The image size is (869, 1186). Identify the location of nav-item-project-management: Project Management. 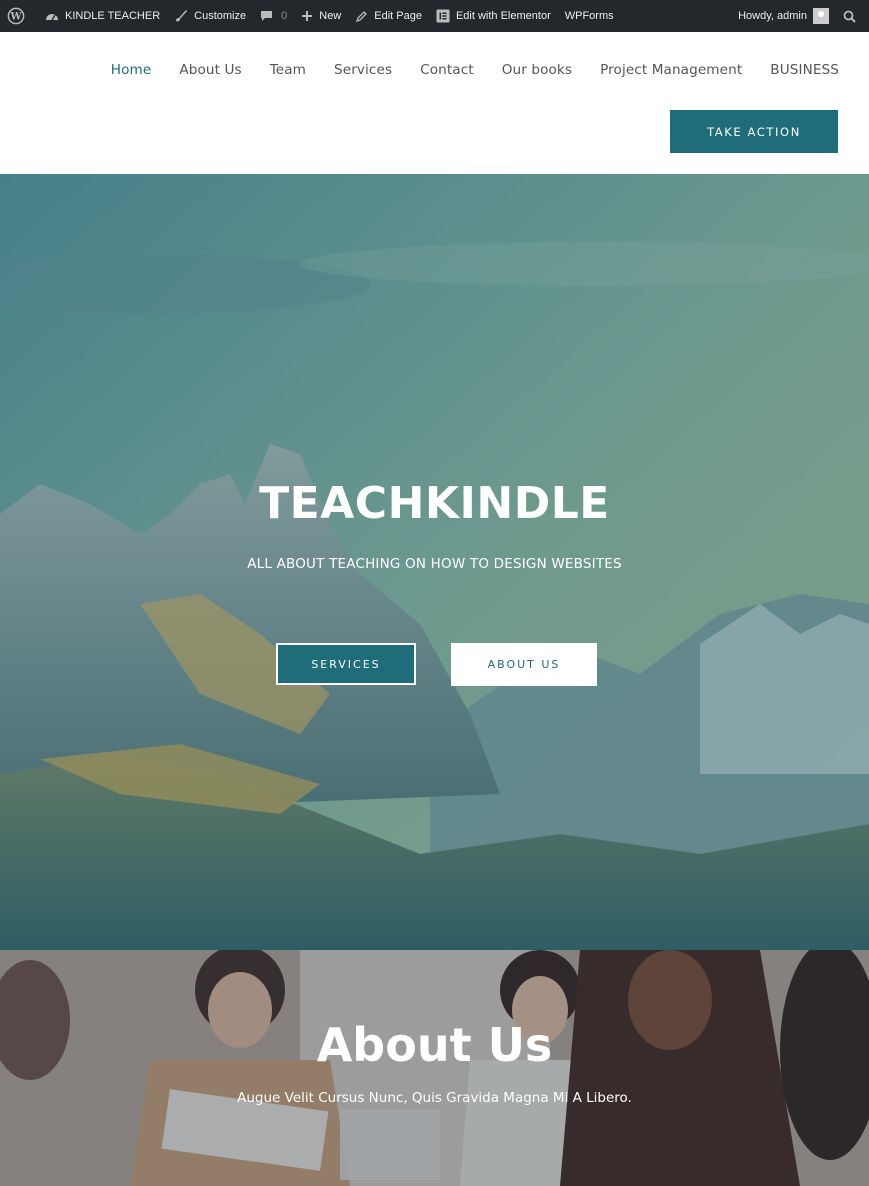
(671, 70).